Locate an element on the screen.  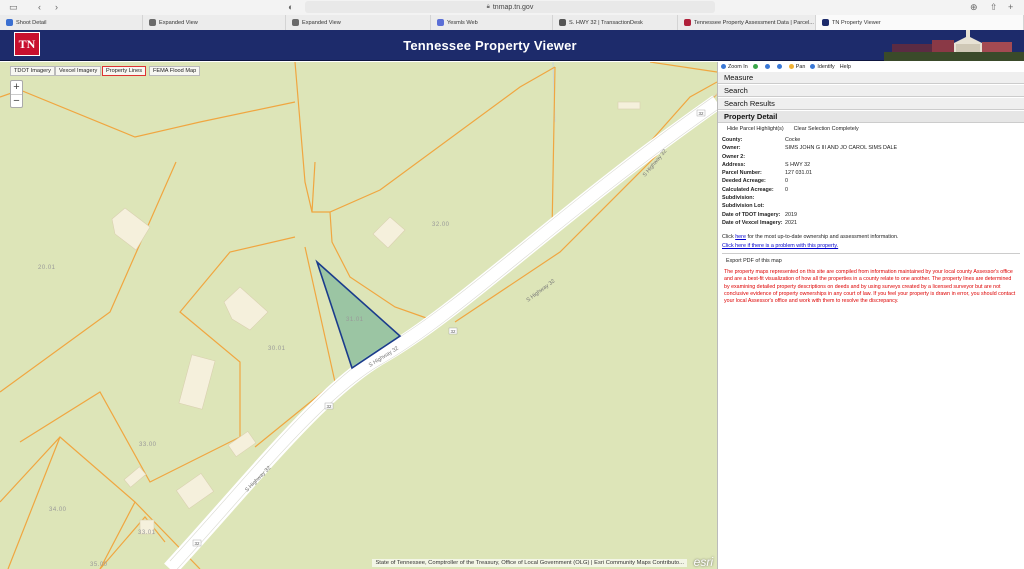
page-title: Tennessee Property Viewer is located at coordinates (490, 45).